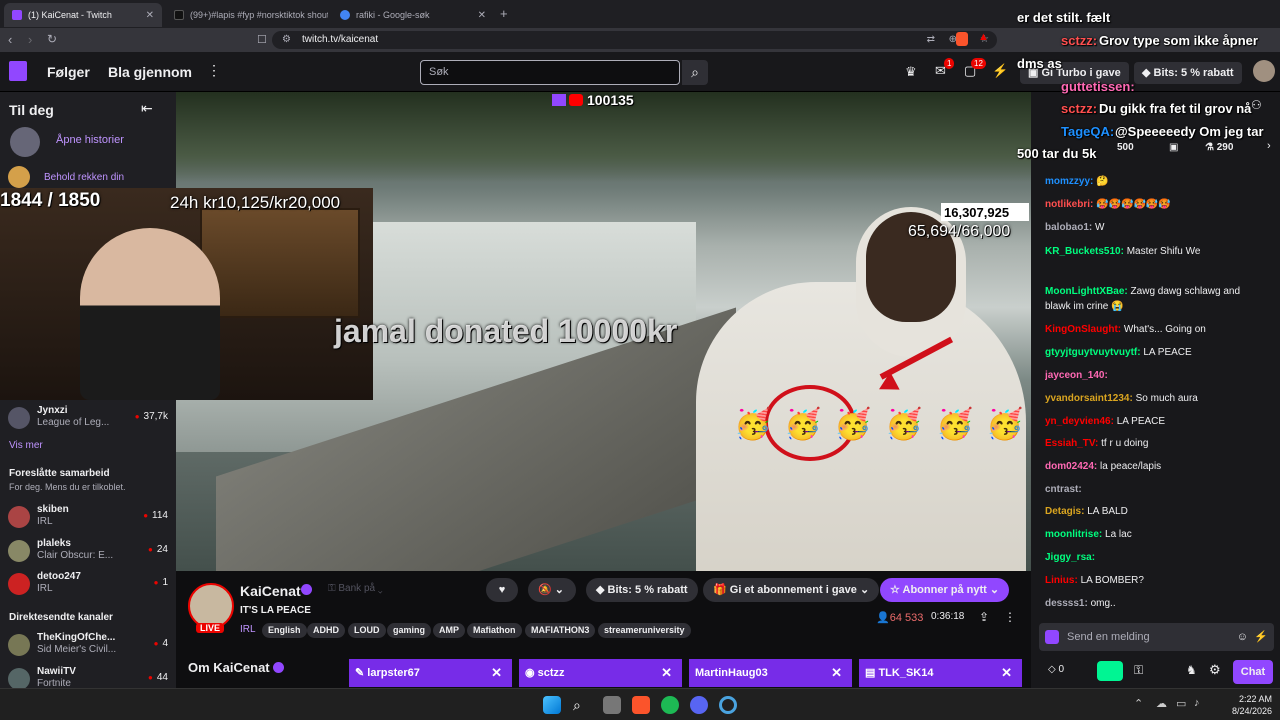  Describe the element at coordinates (1264, 71) in the screenshot. I see `avatar` at that location.